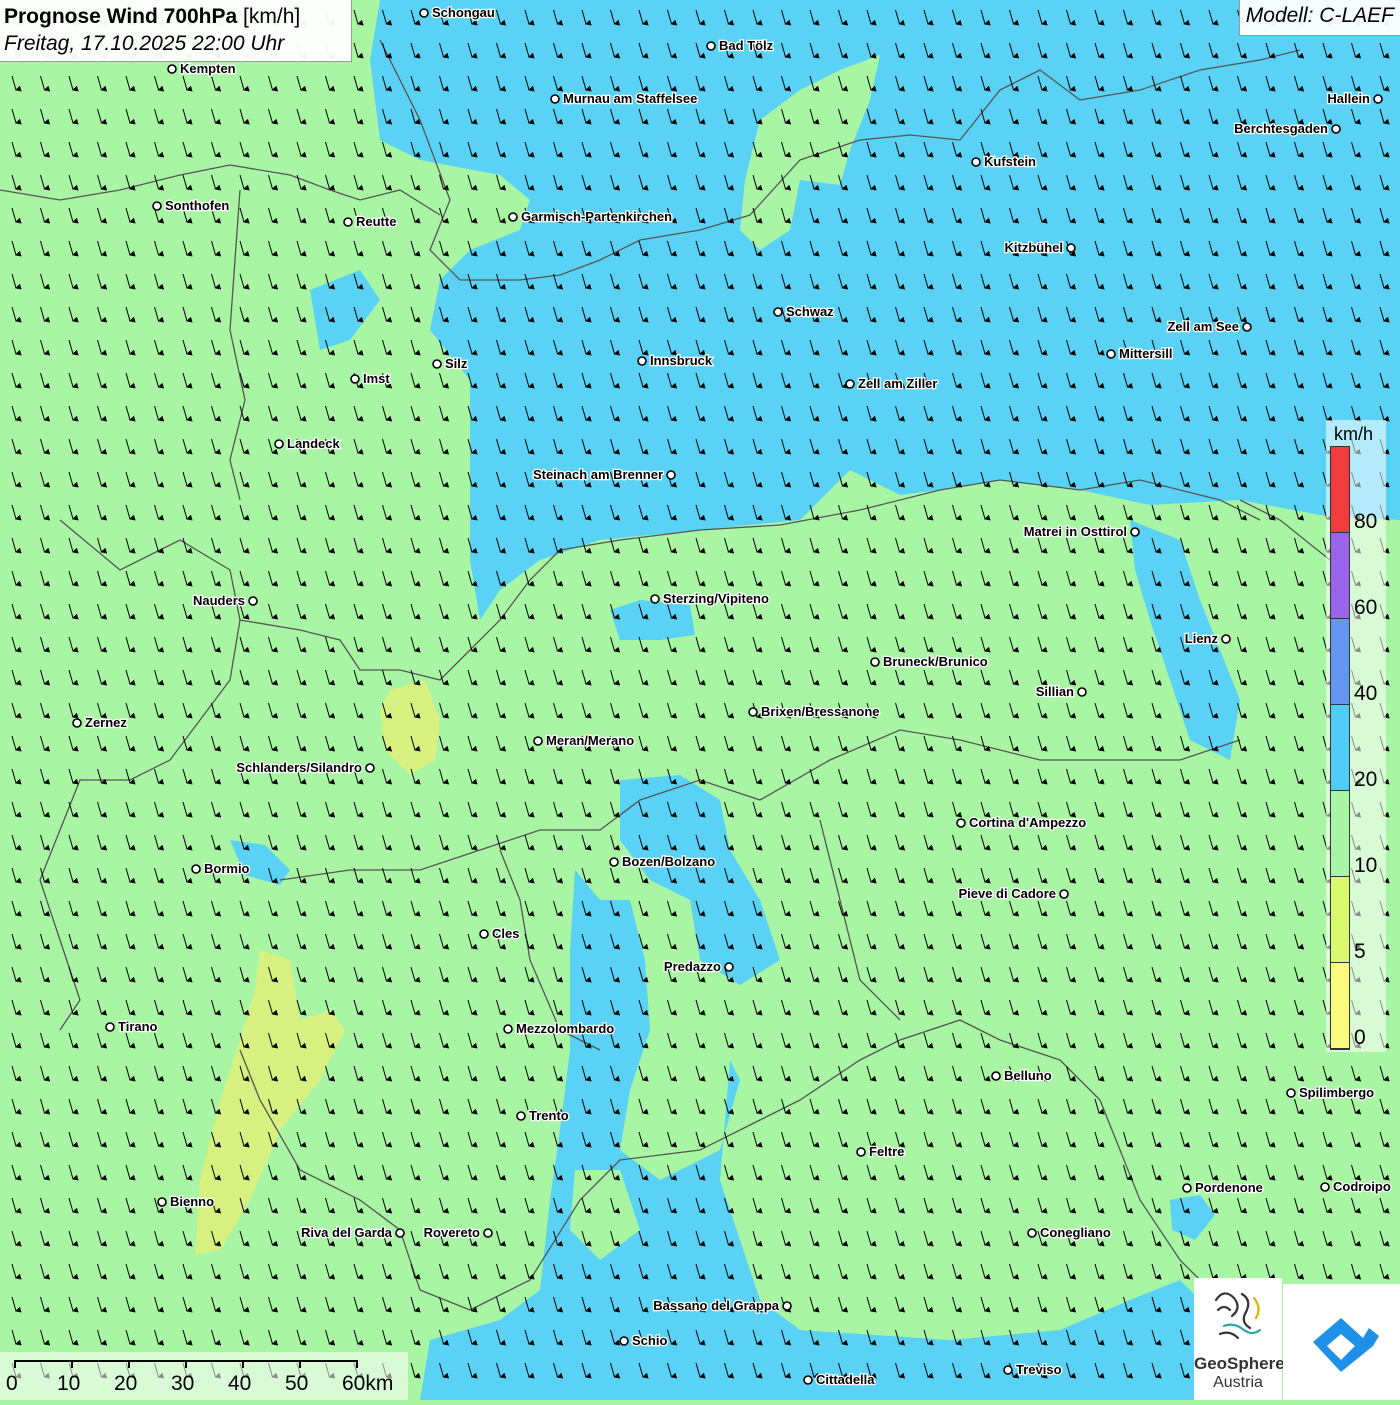 The image size is (1400, 1405). What do you see at coordinates (1239, 1363) in the screenshot?
I see `geosphere-name: GeoSphere` at bounding box center [1239, 1363].